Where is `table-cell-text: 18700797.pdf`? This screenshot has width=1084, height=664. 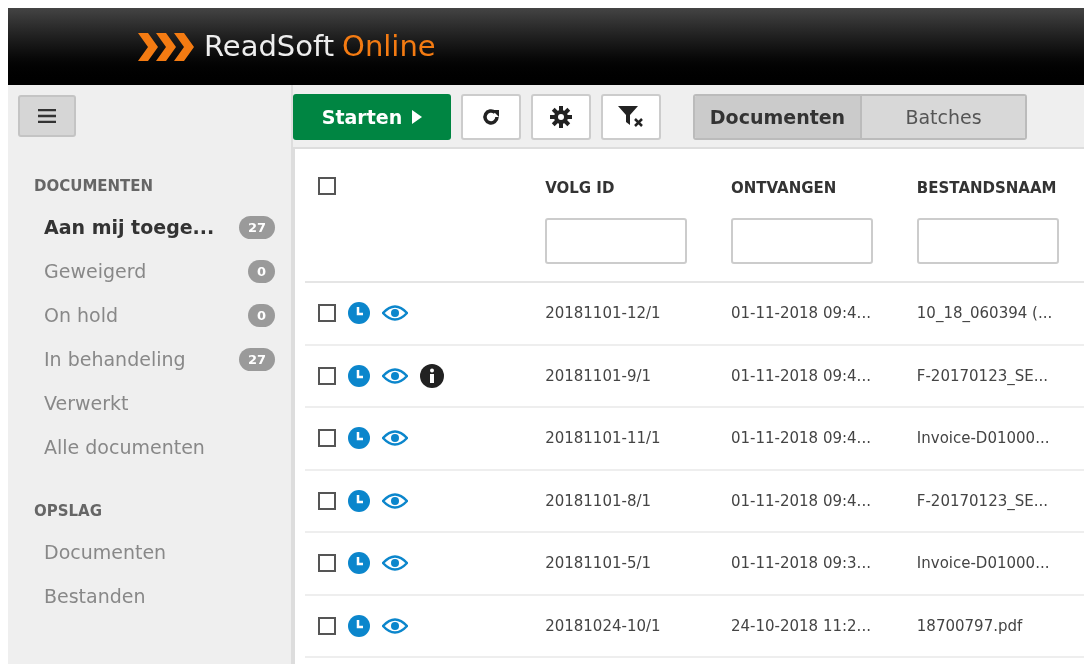
table-cell-text: 18700797.pdf is located at coordinates (970, 626).